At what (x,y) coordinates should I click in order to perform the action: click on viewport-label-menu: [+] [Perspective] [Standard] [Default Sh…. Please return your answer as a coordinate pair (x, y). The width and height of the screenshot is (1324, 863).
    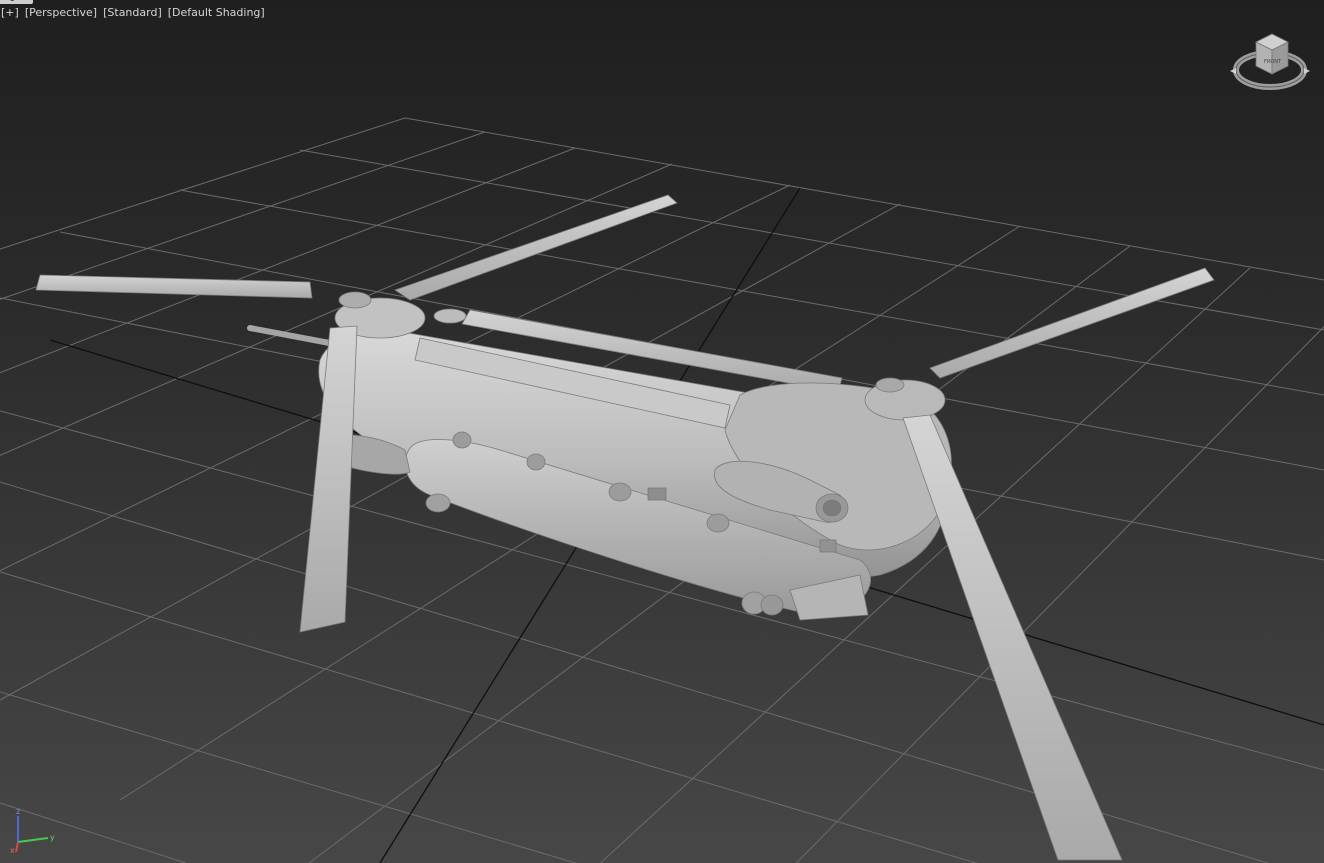
    Looking at the image, I should click on (133, 12).